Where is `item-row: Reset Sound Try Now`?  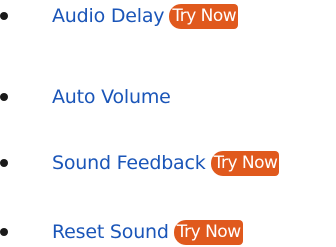
item-row: Reset Sound Try Now is located at coordinates (147, 232).